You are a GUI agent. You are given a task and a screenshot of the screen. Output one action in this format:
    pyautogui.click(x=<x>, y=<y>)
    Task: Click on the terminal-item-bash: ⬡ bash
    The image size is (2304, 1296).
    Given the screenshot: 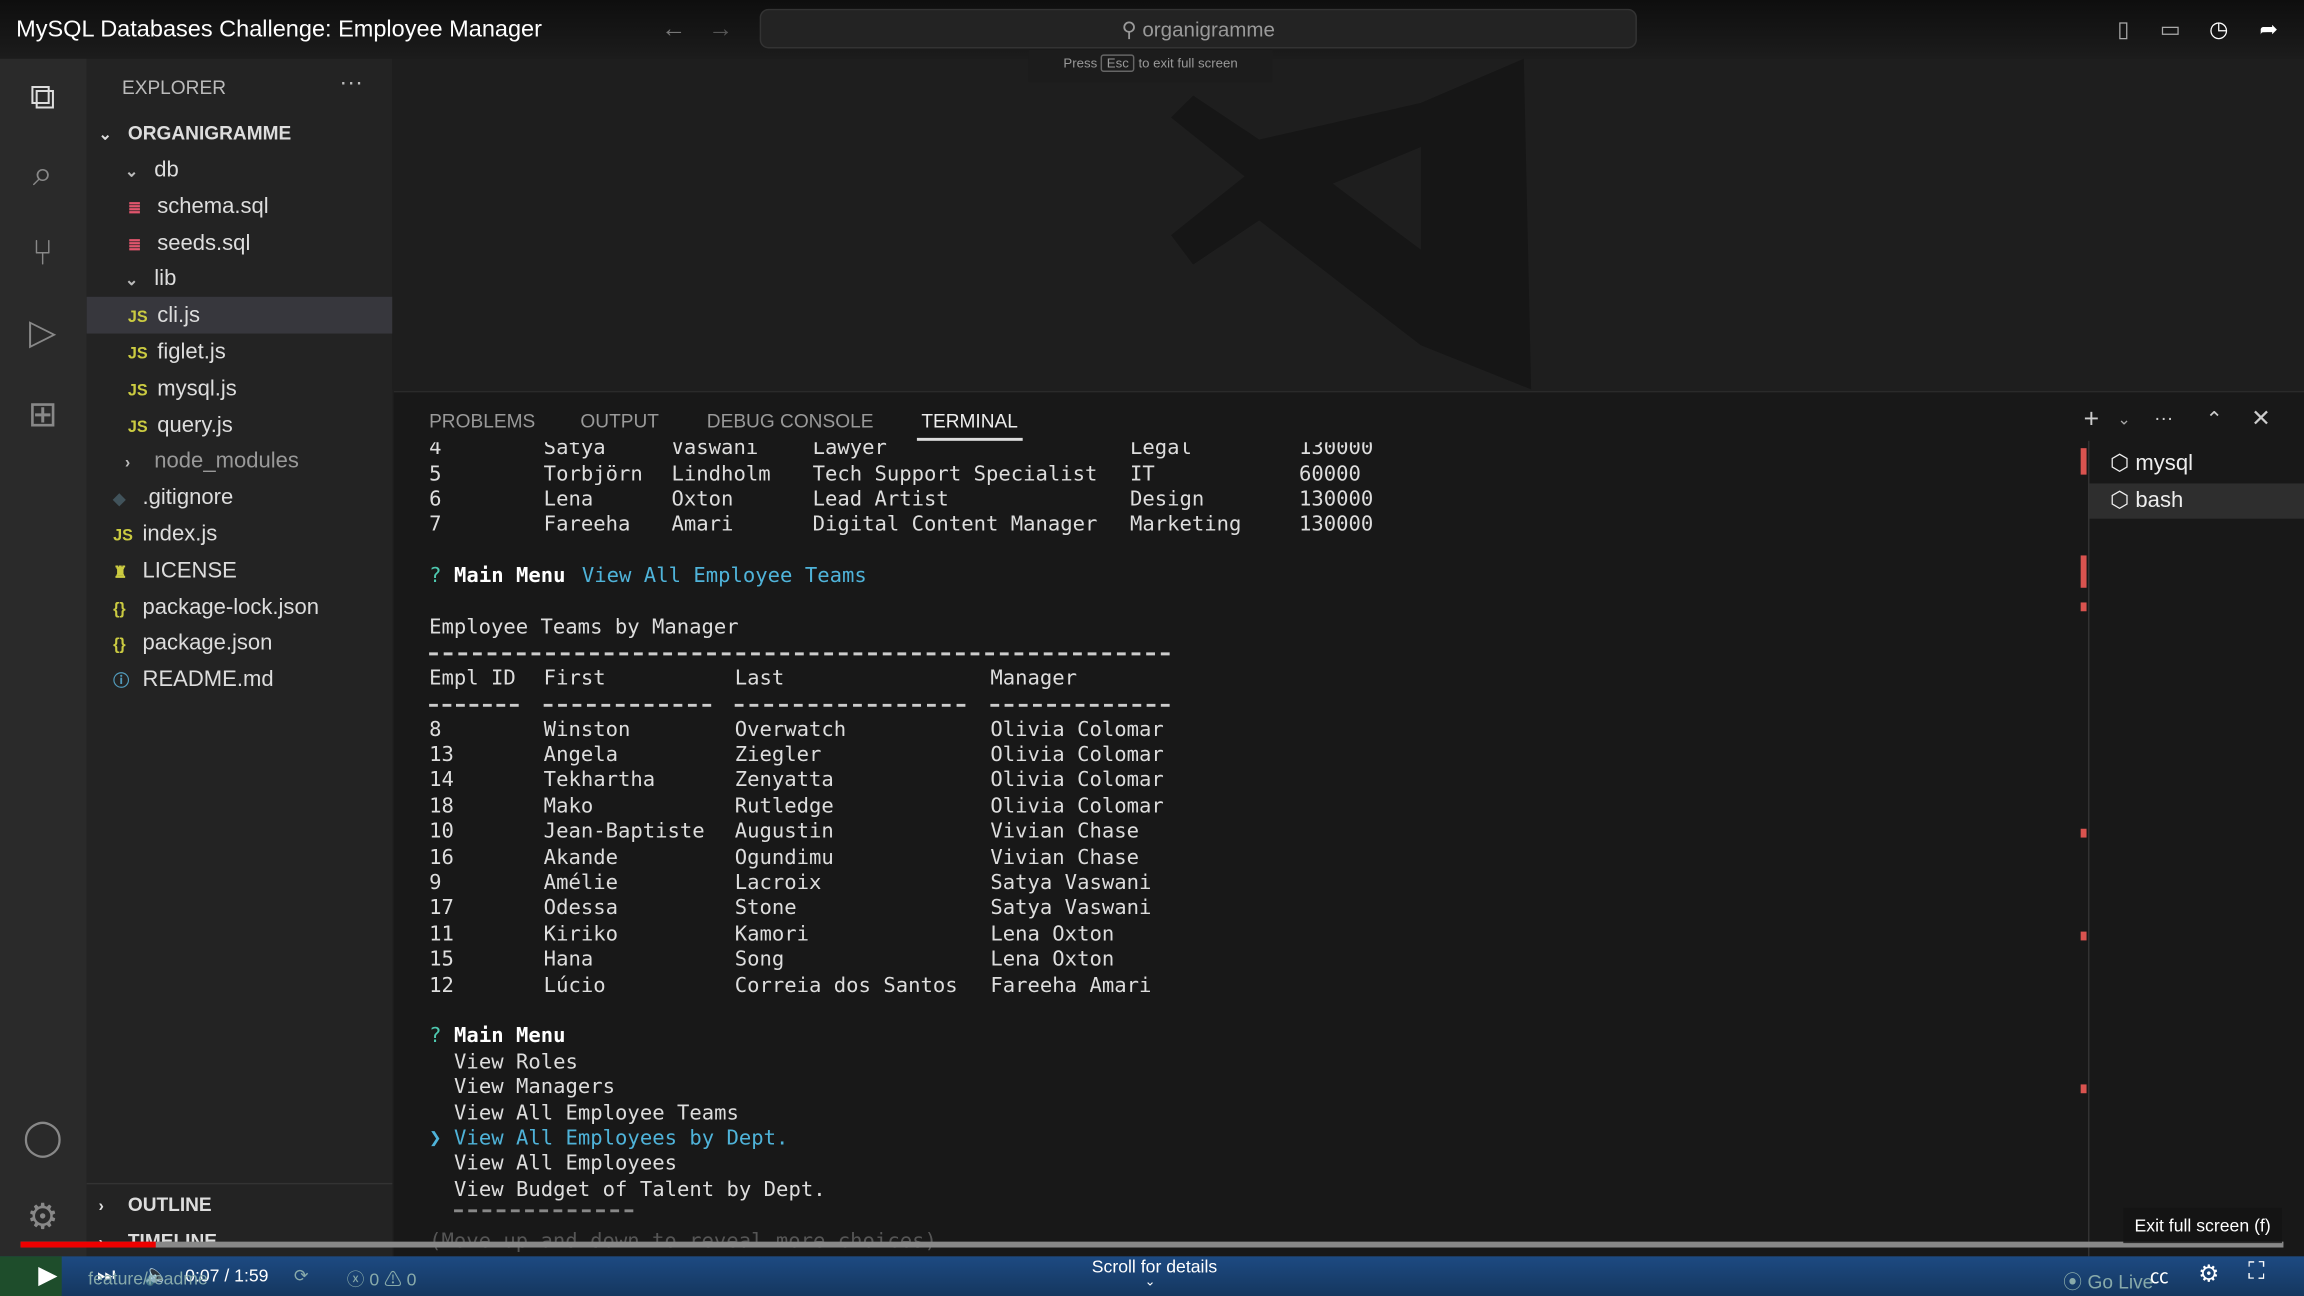 What is the action you would take?
    pyautogui.click(x=2196, y=501)
    